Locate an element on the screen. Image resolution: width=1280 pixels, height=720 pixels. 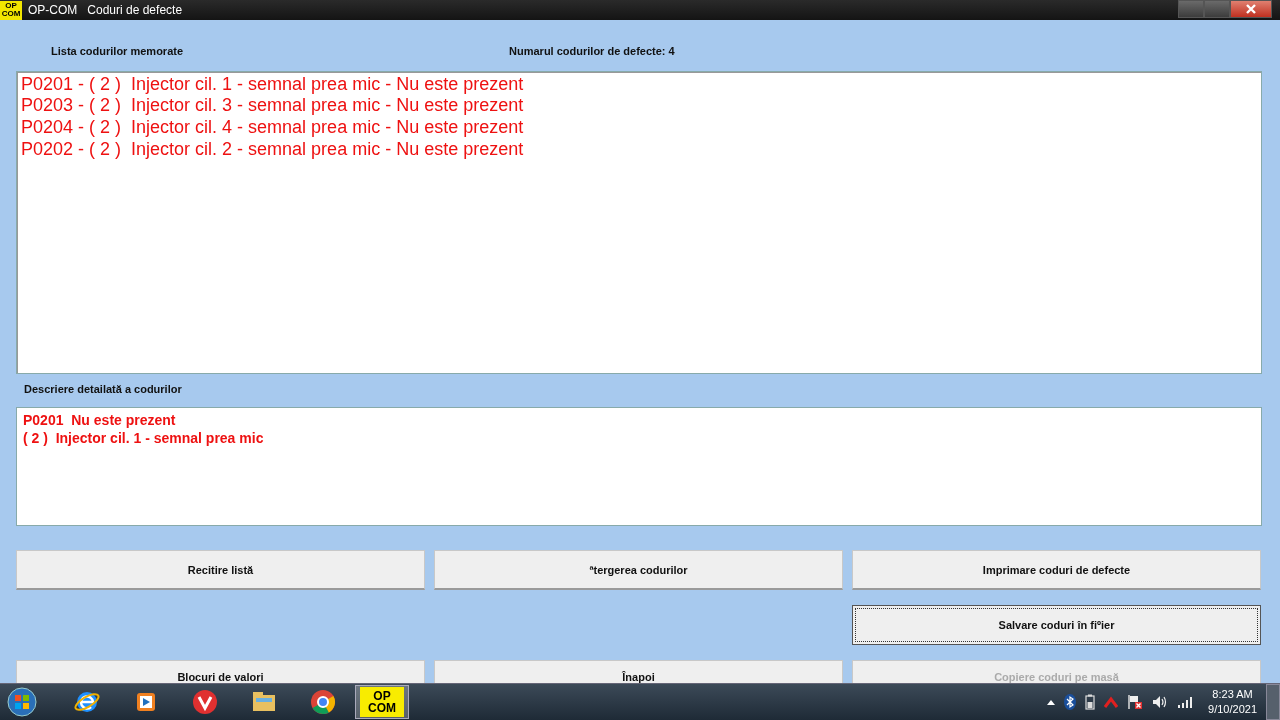
detail-line: ( 2 ) Injector cil. 1 - semnal prea mic is located at coordinates (143, 438).